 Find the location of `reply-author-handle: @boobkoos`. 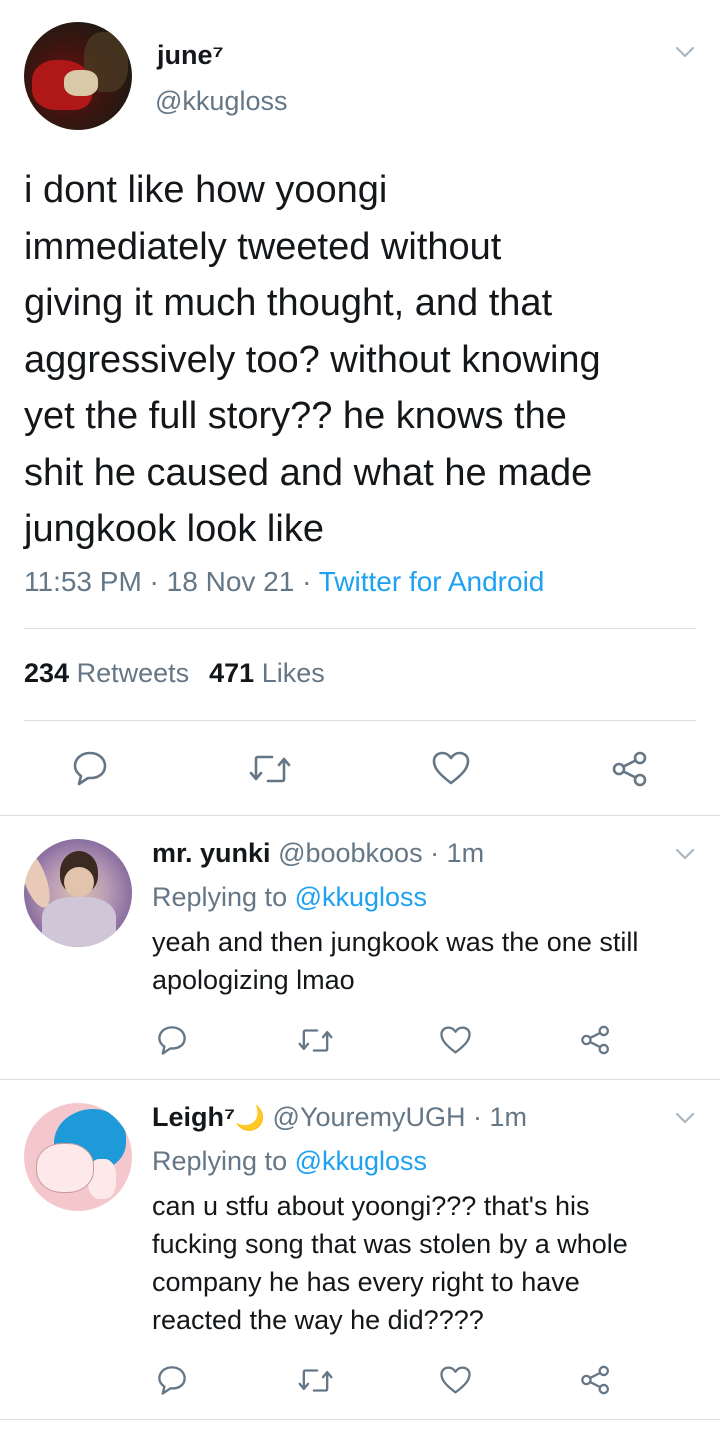

reply-author-handle: @boobkoos is located at coordinates (350, 853).